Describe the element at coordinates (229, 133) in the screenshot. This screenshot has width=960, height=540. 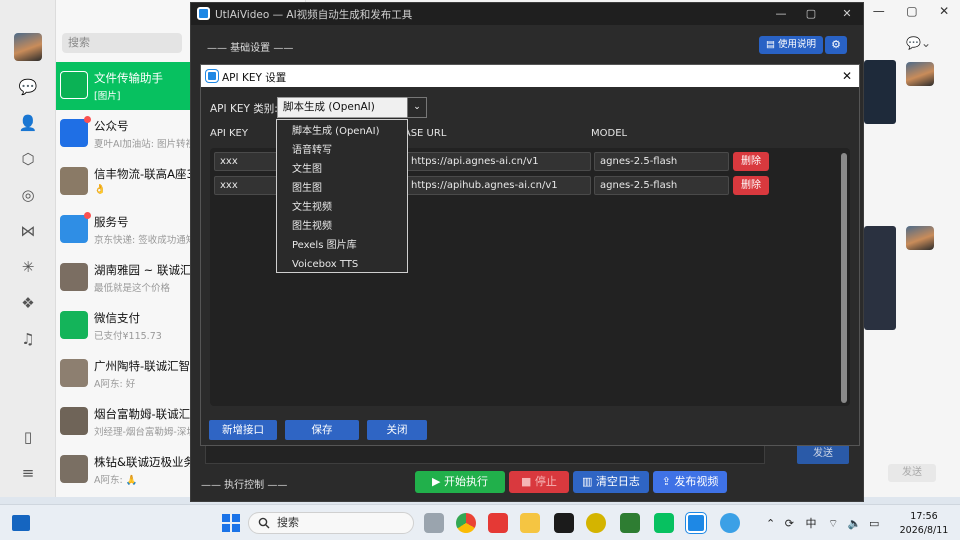
I see `column-header-api-key: API KEY` at that location.